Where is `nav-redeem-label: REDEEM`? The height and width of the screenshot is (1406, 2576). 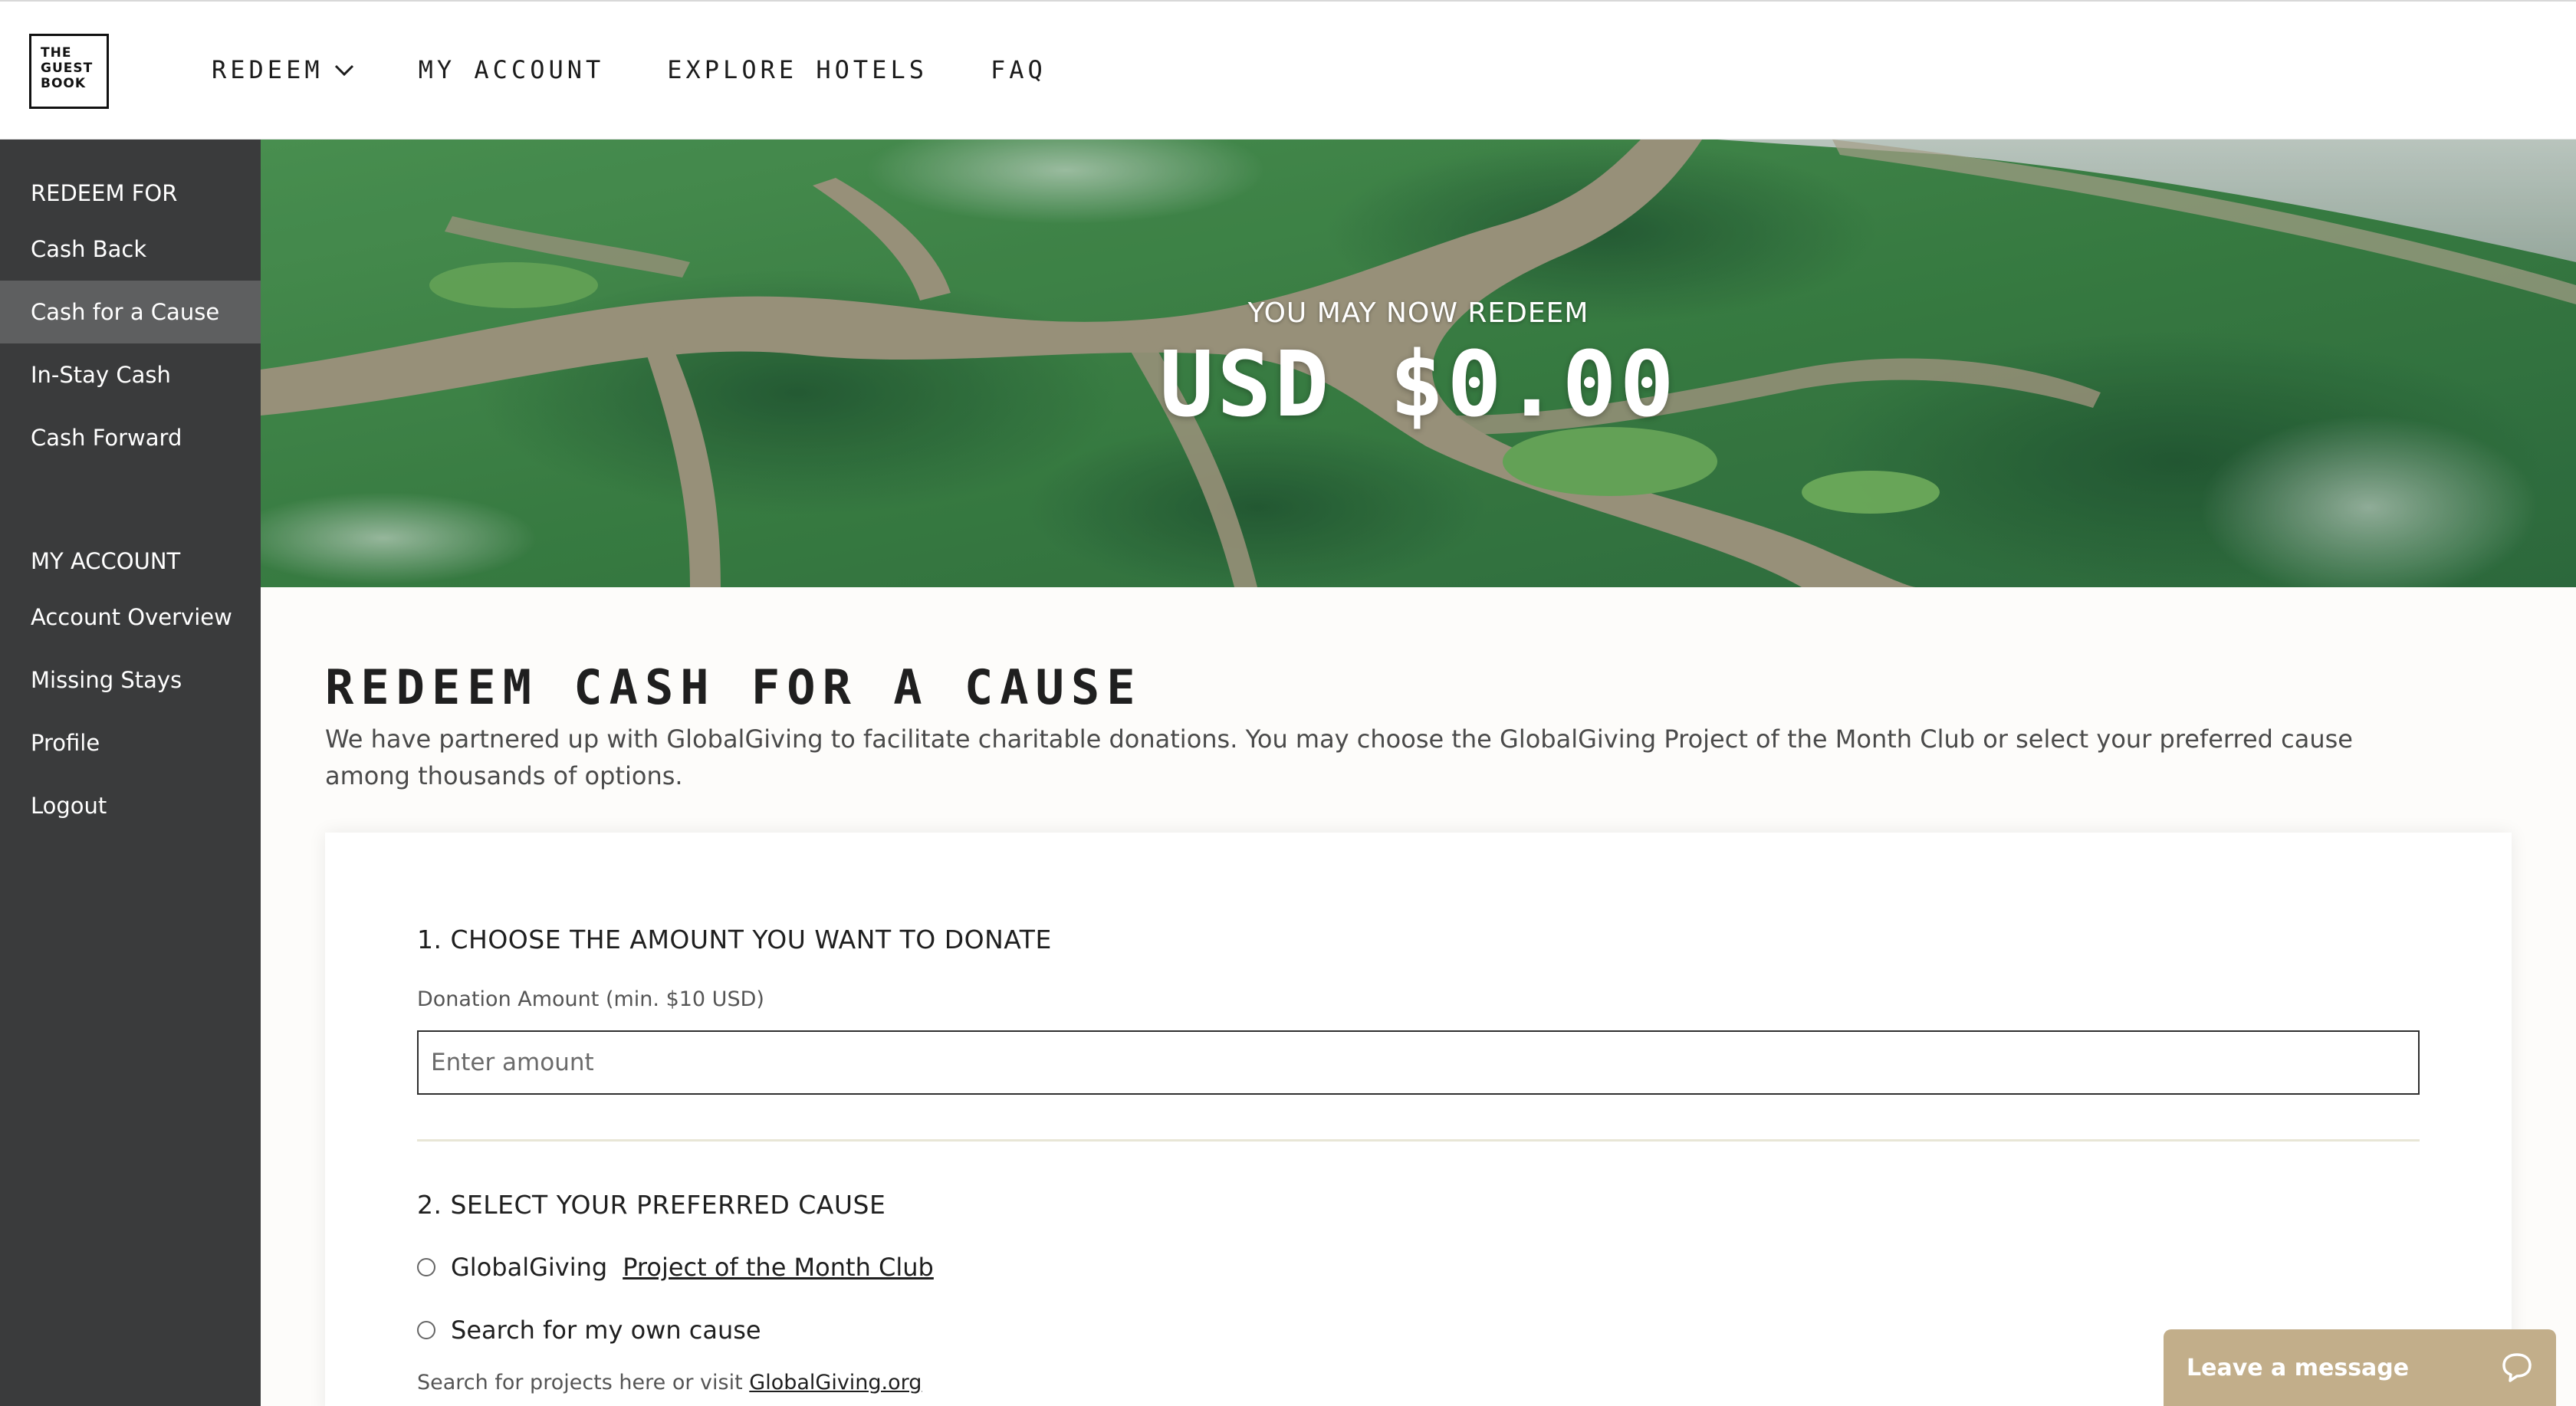
nav-redeem-label: REDEEM is located at coordinates (268, 69).